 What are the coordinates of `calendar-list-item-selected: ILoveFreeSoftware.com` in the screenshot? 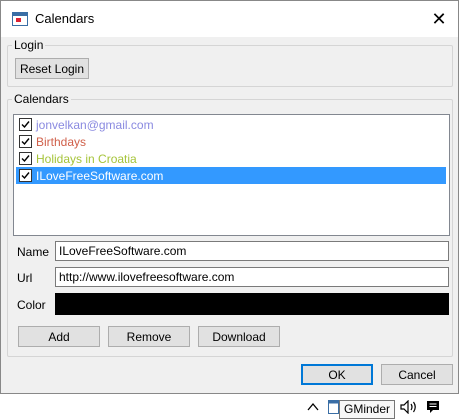 It's located at (231, 175).